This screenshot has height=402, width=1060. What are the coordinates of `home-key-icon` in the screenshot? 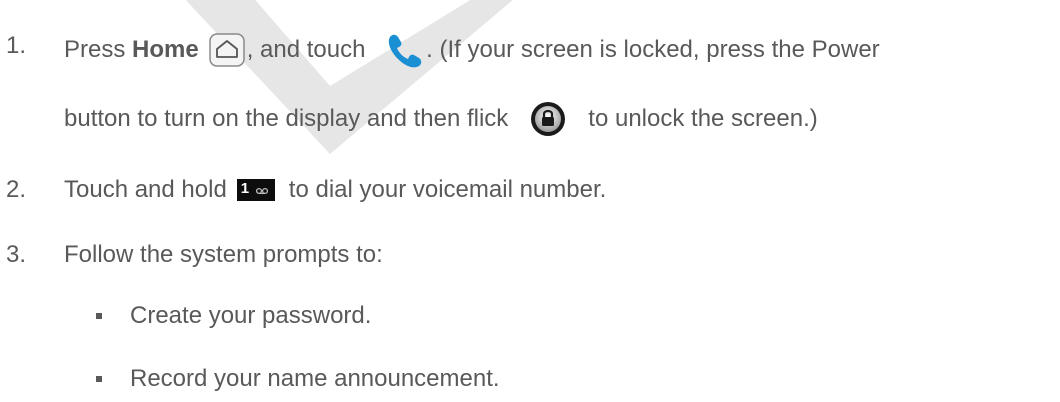 It's located at (226, 50).